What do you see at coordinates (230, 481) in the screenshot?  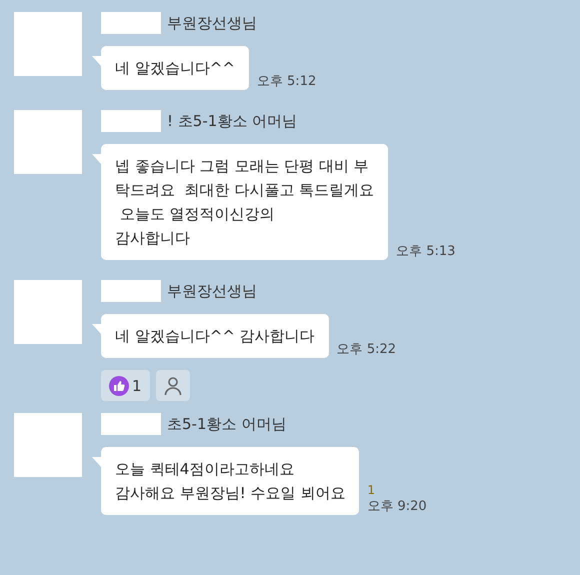 I see `message-bubble: 오늘 퀵테4점이라고하네요 감사해요 부원장님! 수요일 뵈어요` at bounding box center [230, 481].